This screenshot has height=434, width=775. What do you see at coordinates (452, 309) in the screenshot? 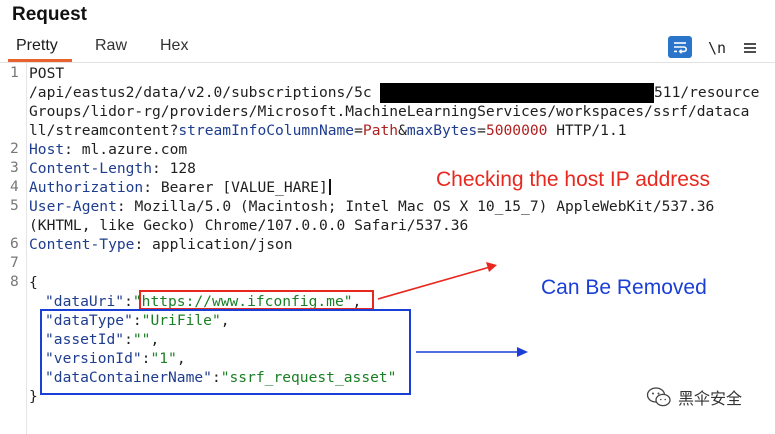
I see `annotation-arrows` at bounding box center [452, 309].